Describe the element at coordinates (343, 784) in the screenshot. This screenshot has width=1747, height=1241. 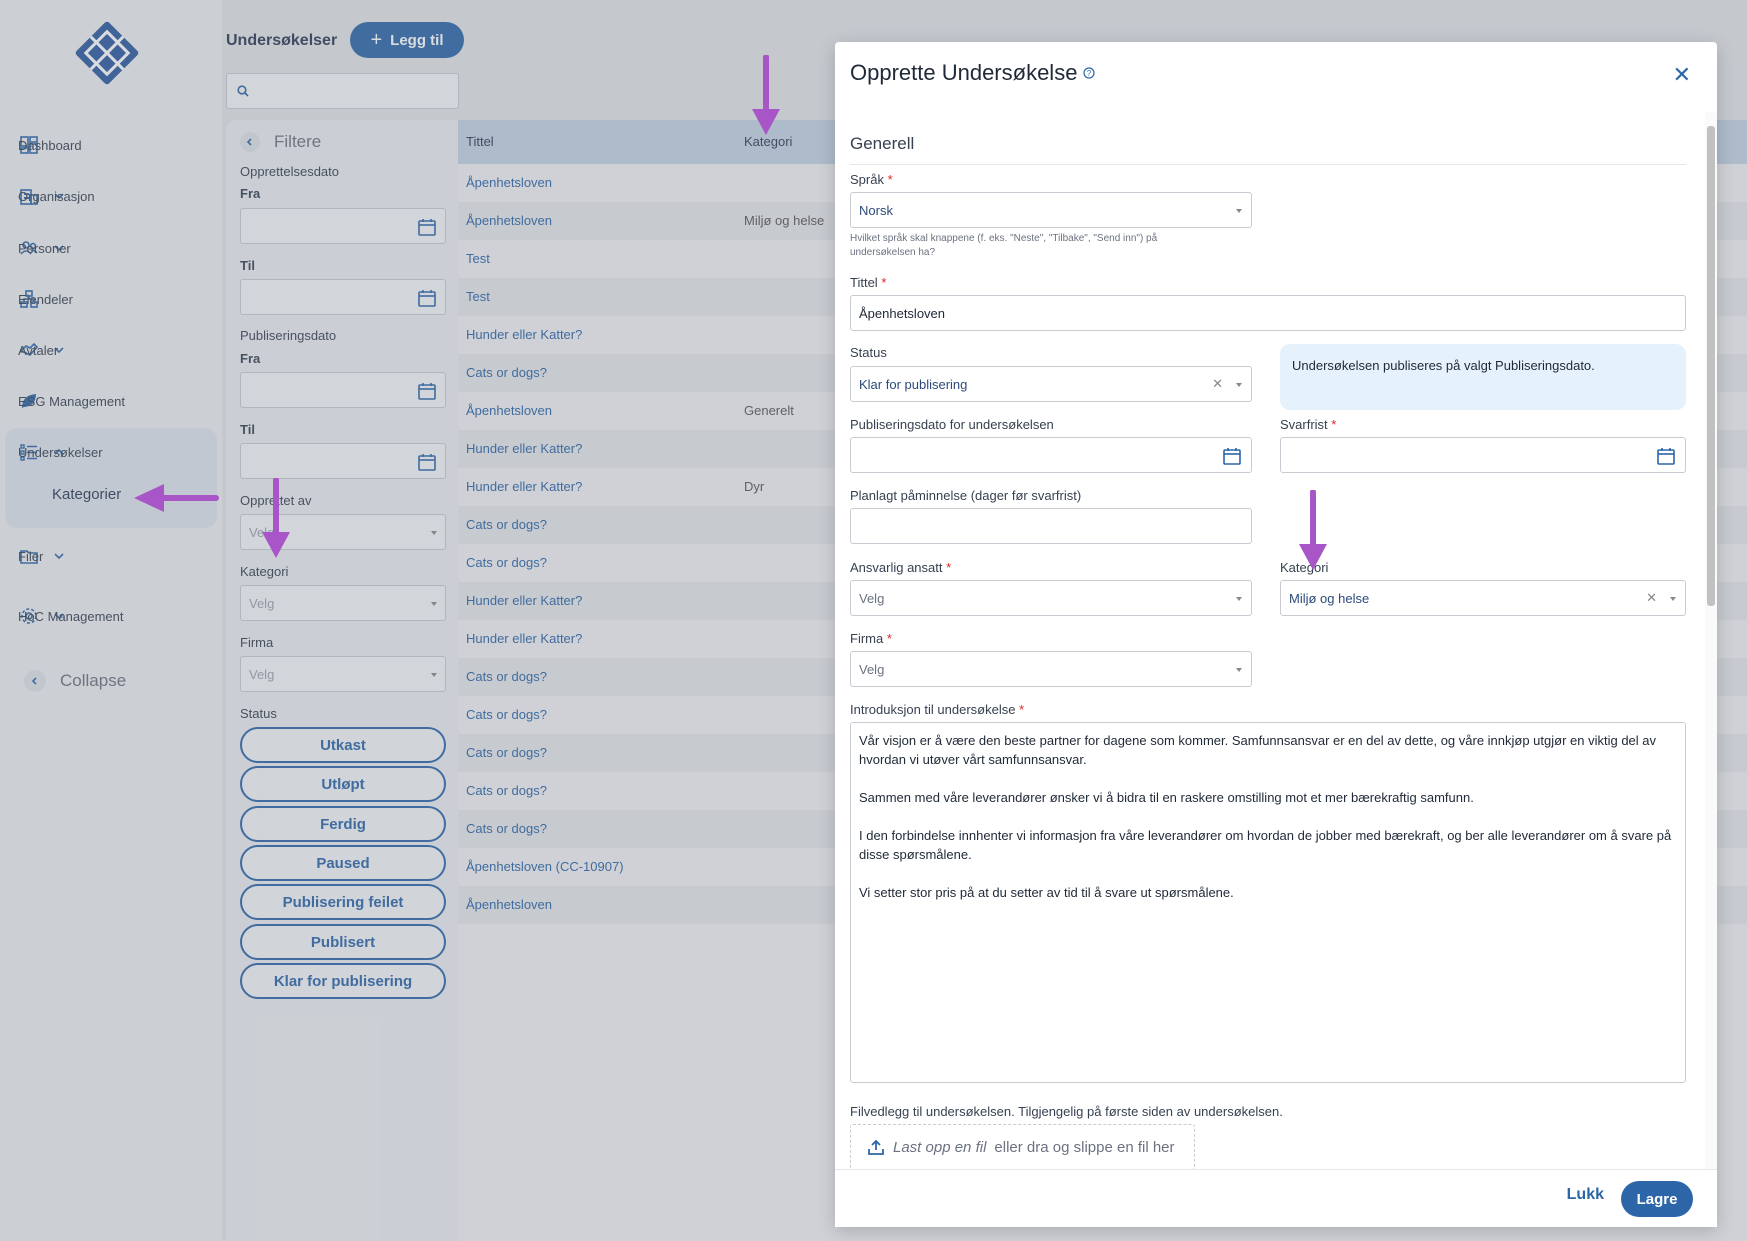
I see `status-button-utlopt: Utløpt` at that location.